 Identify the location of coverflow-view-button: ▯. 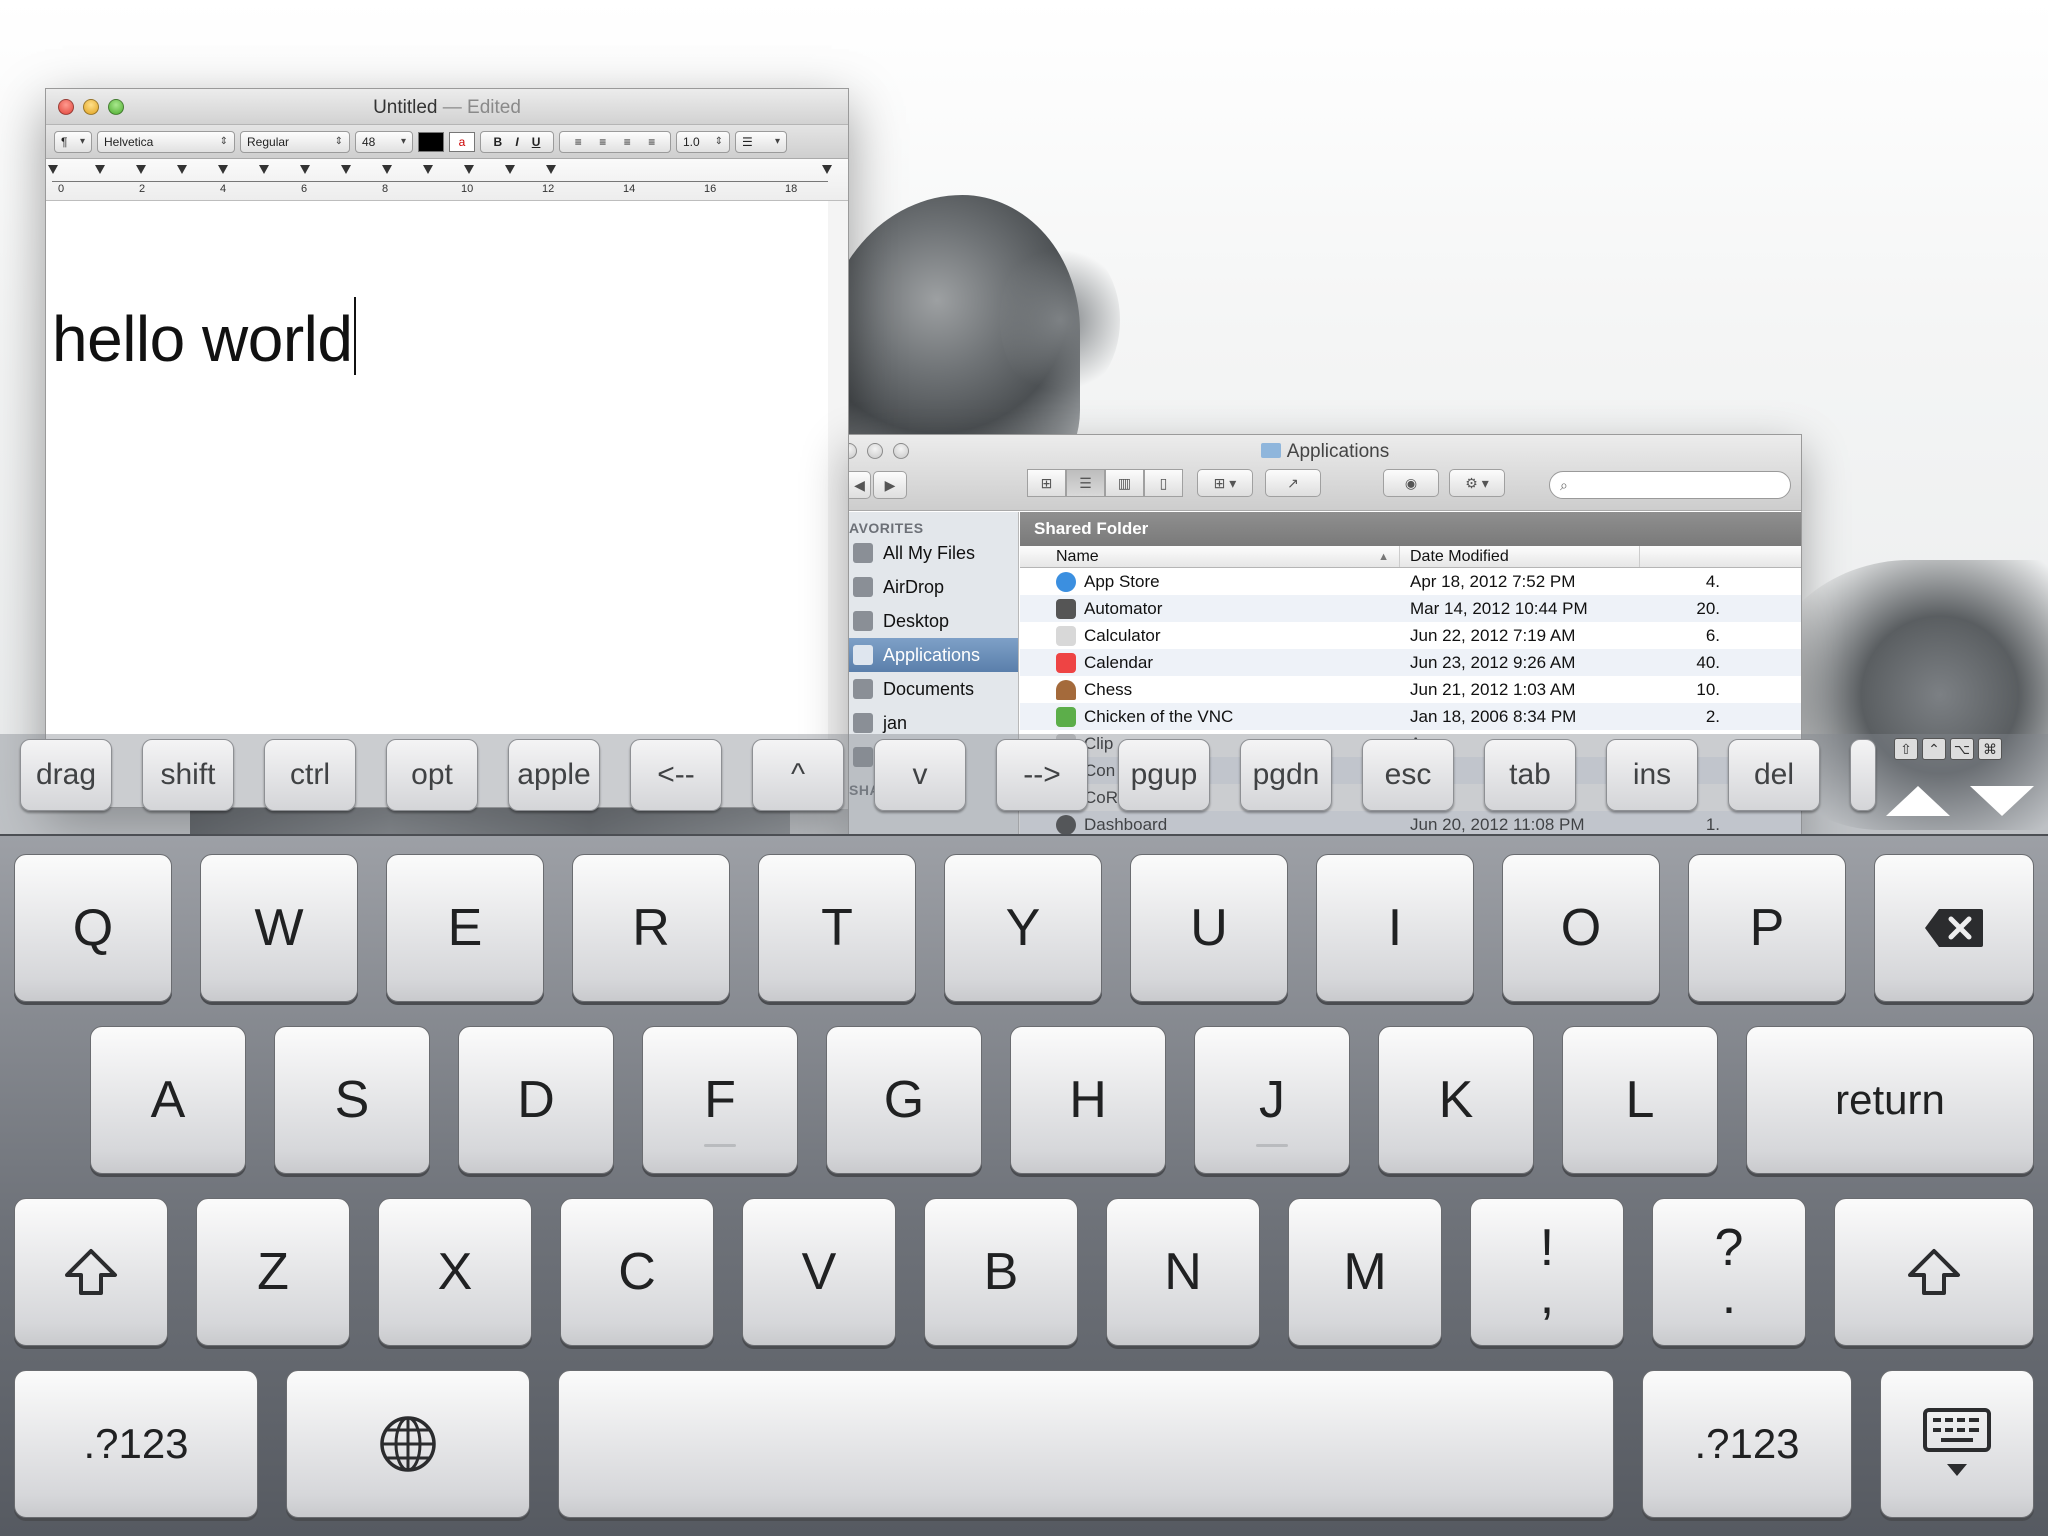
(1163, 483).